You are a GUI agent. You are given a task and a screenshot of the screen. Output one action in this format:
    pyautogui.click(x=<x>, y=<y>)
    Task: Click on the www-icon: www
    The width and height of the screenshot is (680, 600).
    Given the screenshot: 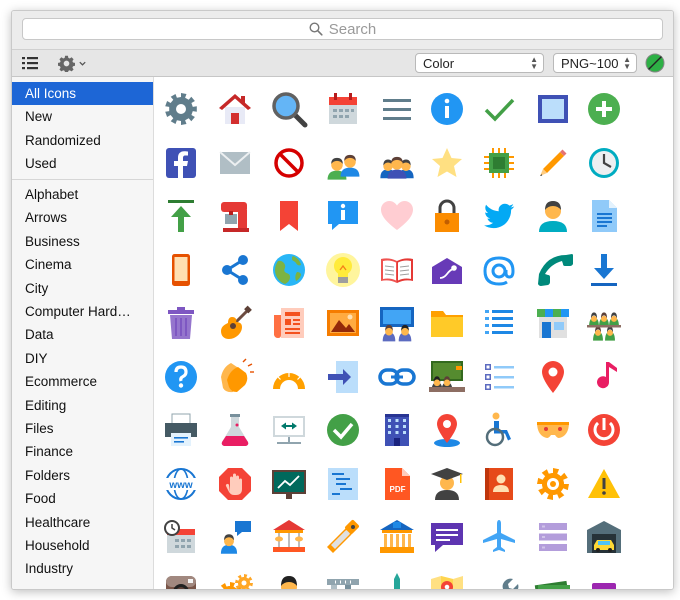 What is the action you would take?
    pyautogui.click(x=181, y=484)
    